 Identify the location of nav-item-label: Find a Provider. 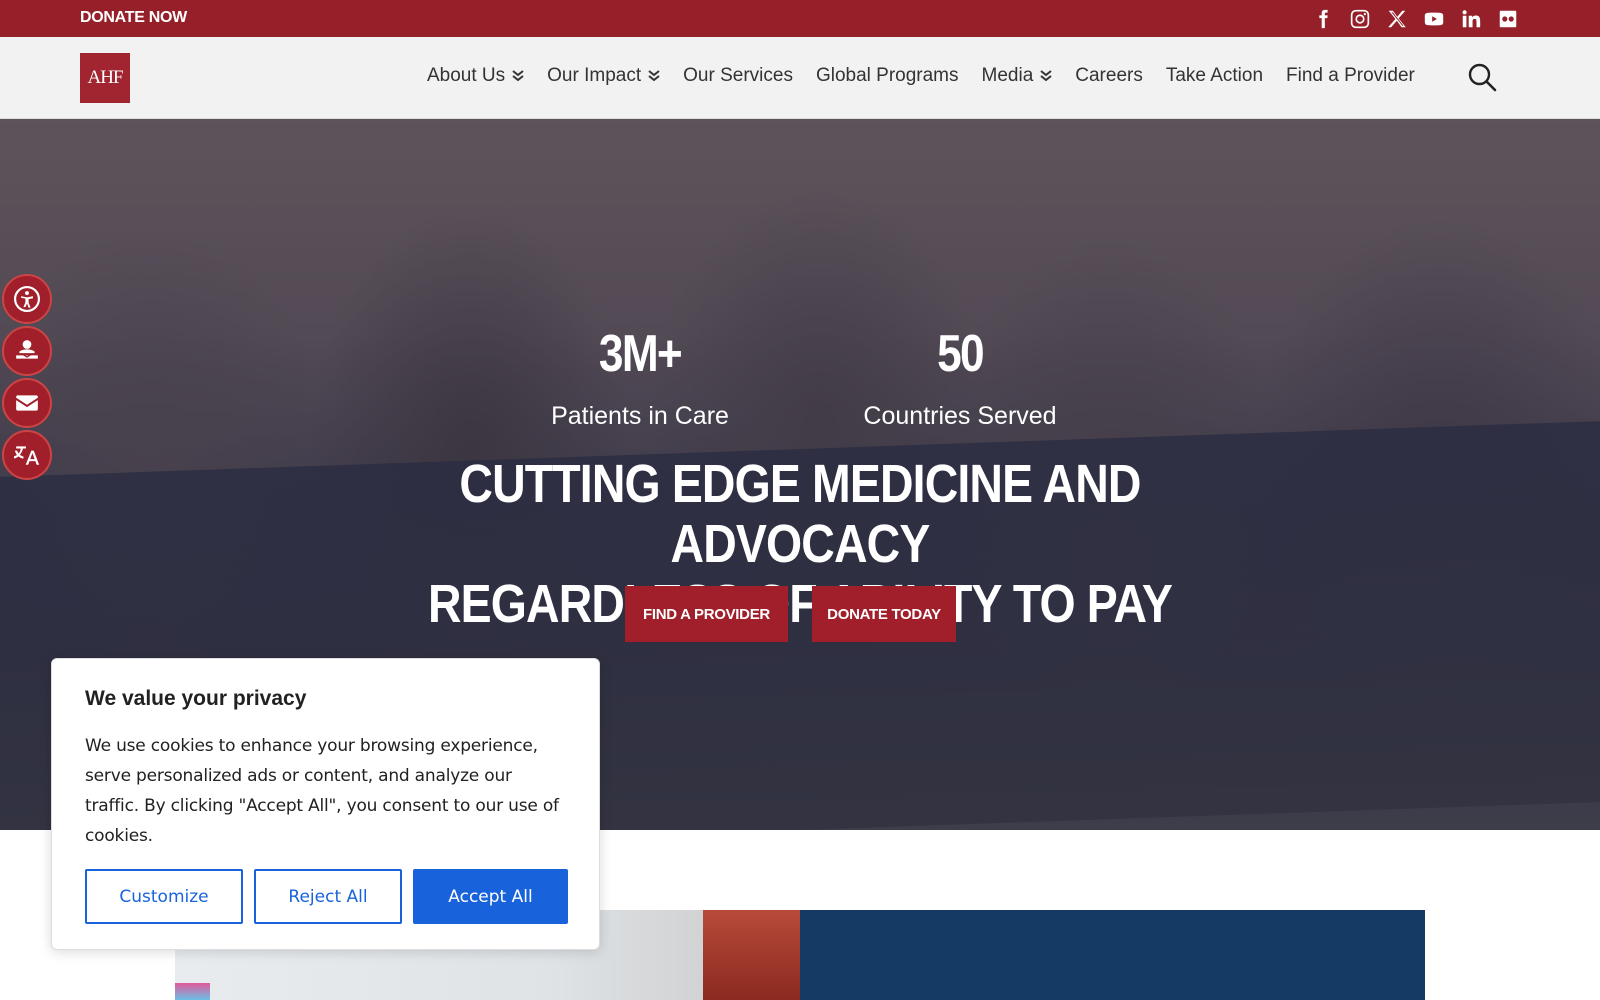
(1350, 75).